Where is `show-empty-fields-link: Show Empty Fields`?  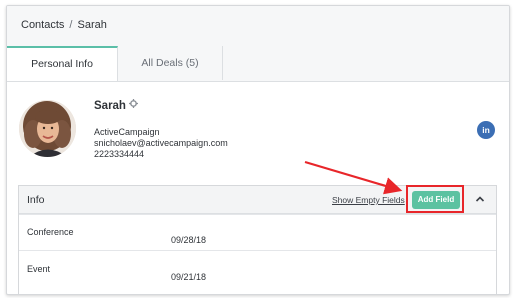
show-empty-fields-link: Show Empty Fields is located at coordinates (368, 200).